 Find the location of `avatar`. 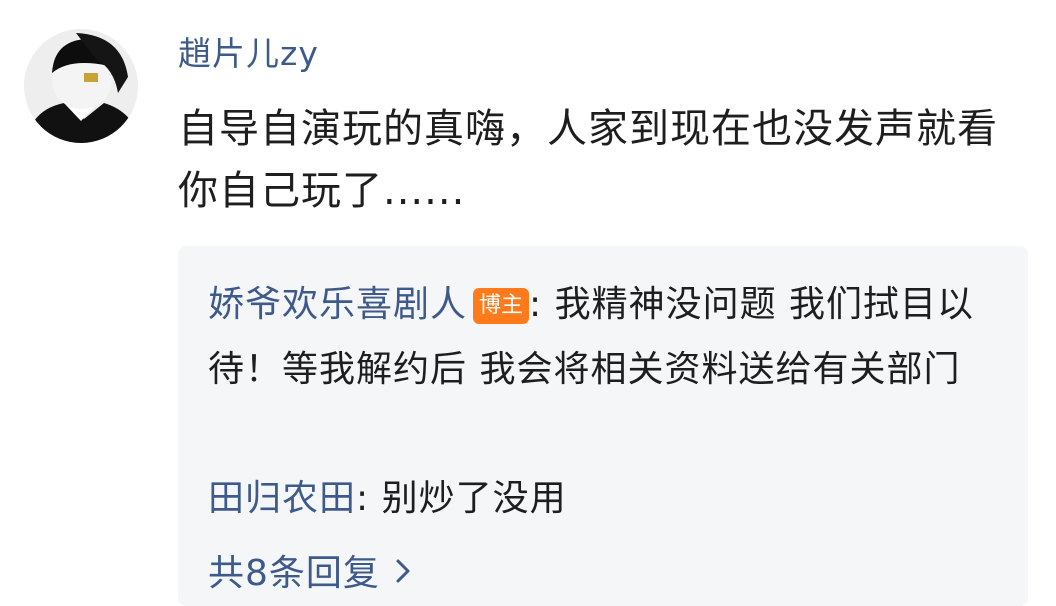

avatar is located at coordinates (81, 86).